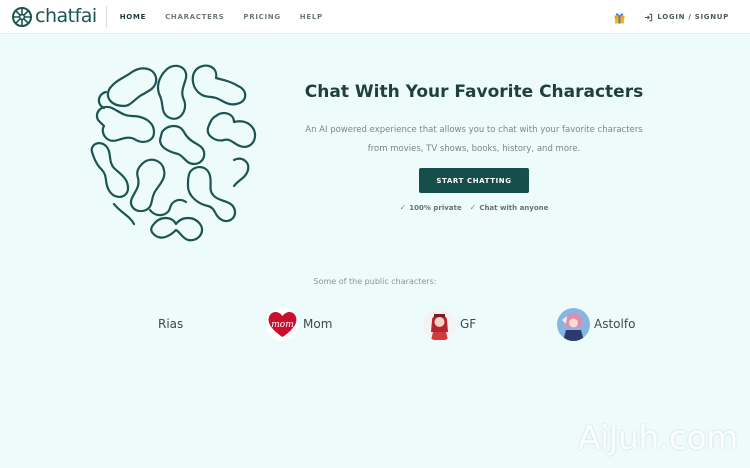  I want to click on watermark: AiJuh.com, so click(658, 437).